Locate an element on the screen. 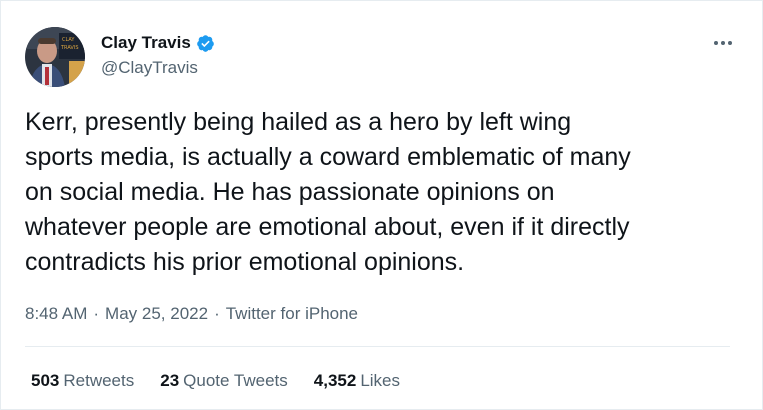  avatar-image: CLAY TRAVIS is located at coordinates (55, 57).